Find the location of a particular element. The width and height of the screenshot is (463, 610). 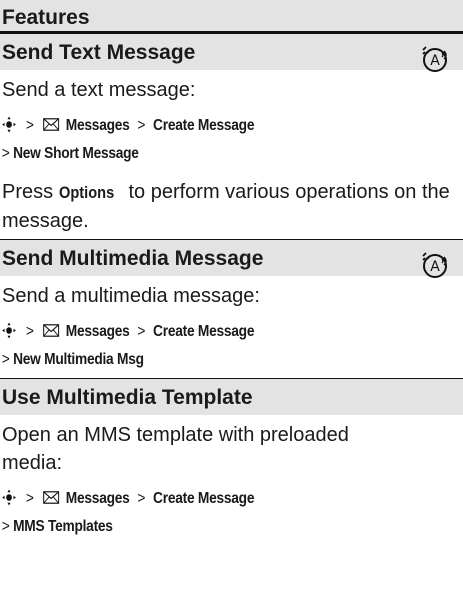

feature-title: Send Text Message is located at coordinates (231, 52).